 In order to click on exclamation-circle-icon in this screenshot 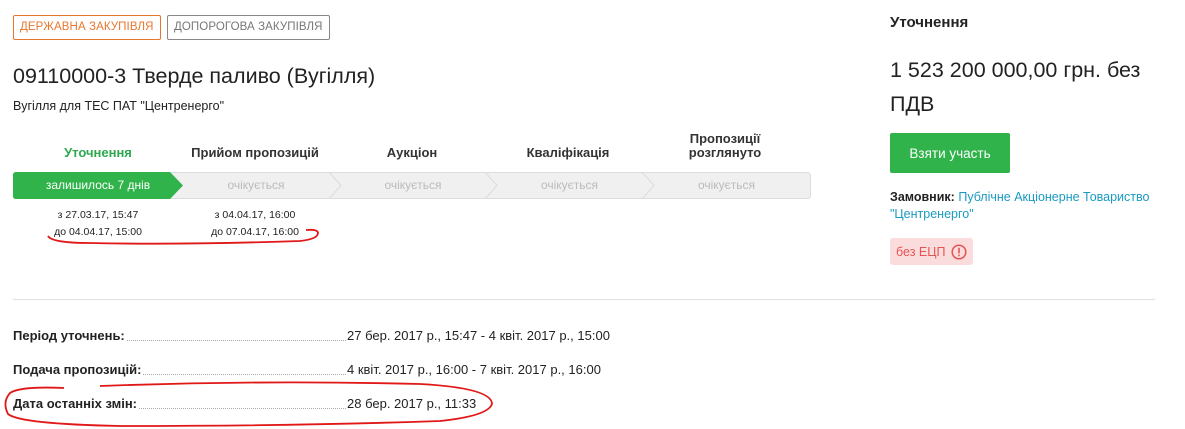, I will do `click(959, 251)`.